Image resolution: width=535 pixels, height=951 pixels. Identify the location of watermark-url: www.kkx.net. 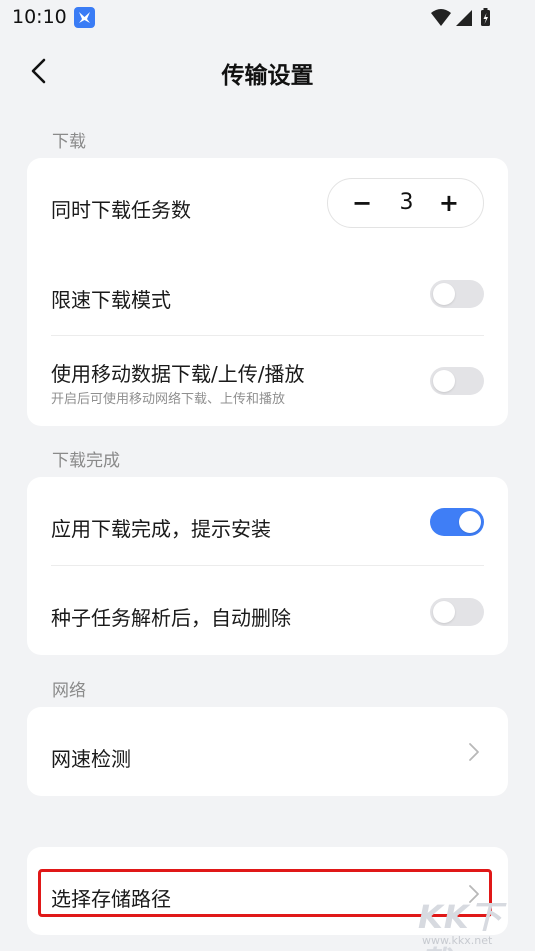
(457, 940).